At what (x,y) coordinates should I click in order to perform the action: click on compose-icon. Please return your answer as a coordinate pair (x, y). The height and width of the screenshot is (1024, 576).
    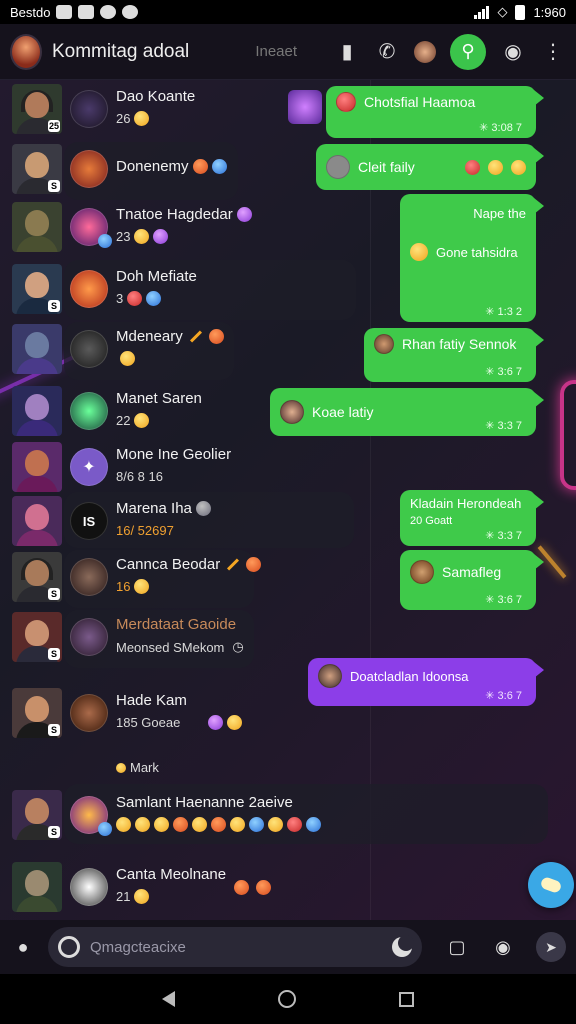
    Looking at the image, I should click on (551, 885).